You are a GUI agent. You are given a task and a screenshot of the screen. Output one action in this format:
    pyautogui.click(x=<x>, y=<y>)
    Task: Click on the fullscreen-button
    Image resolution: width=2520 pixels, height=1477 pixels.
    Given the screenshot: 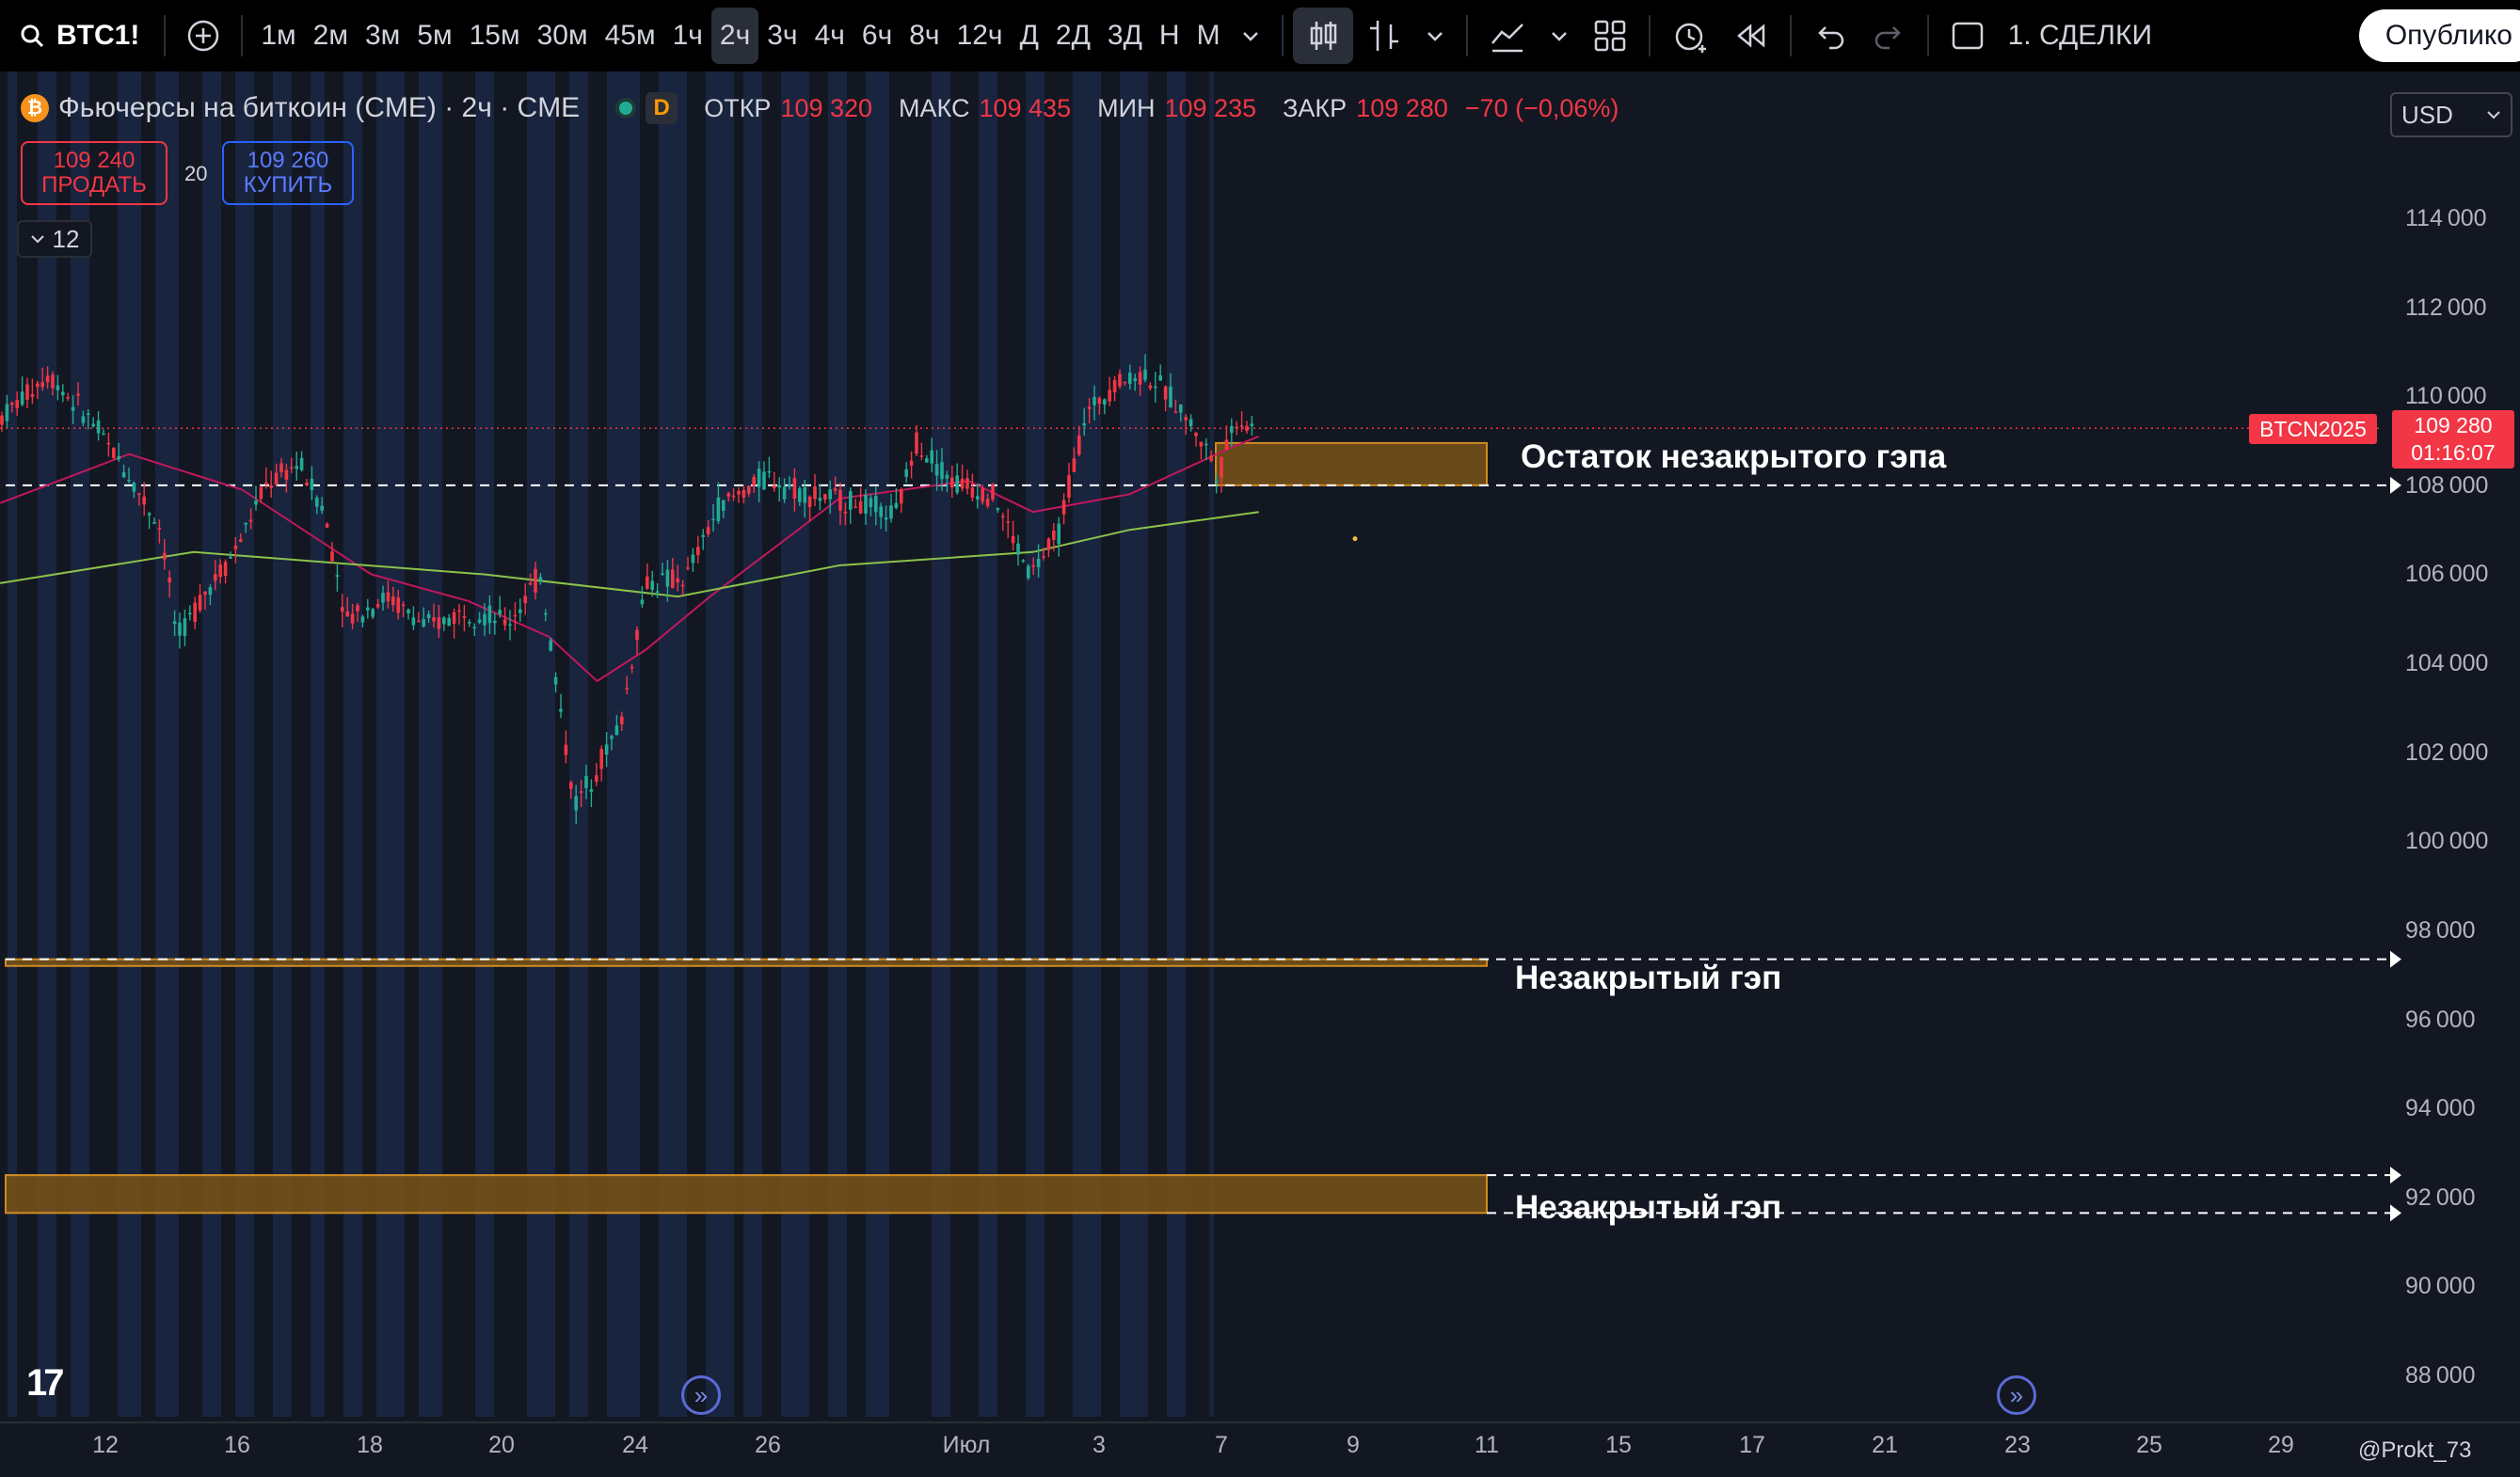 What is the action you would take?
    pyautogui.click(x=1967, y=36)
    